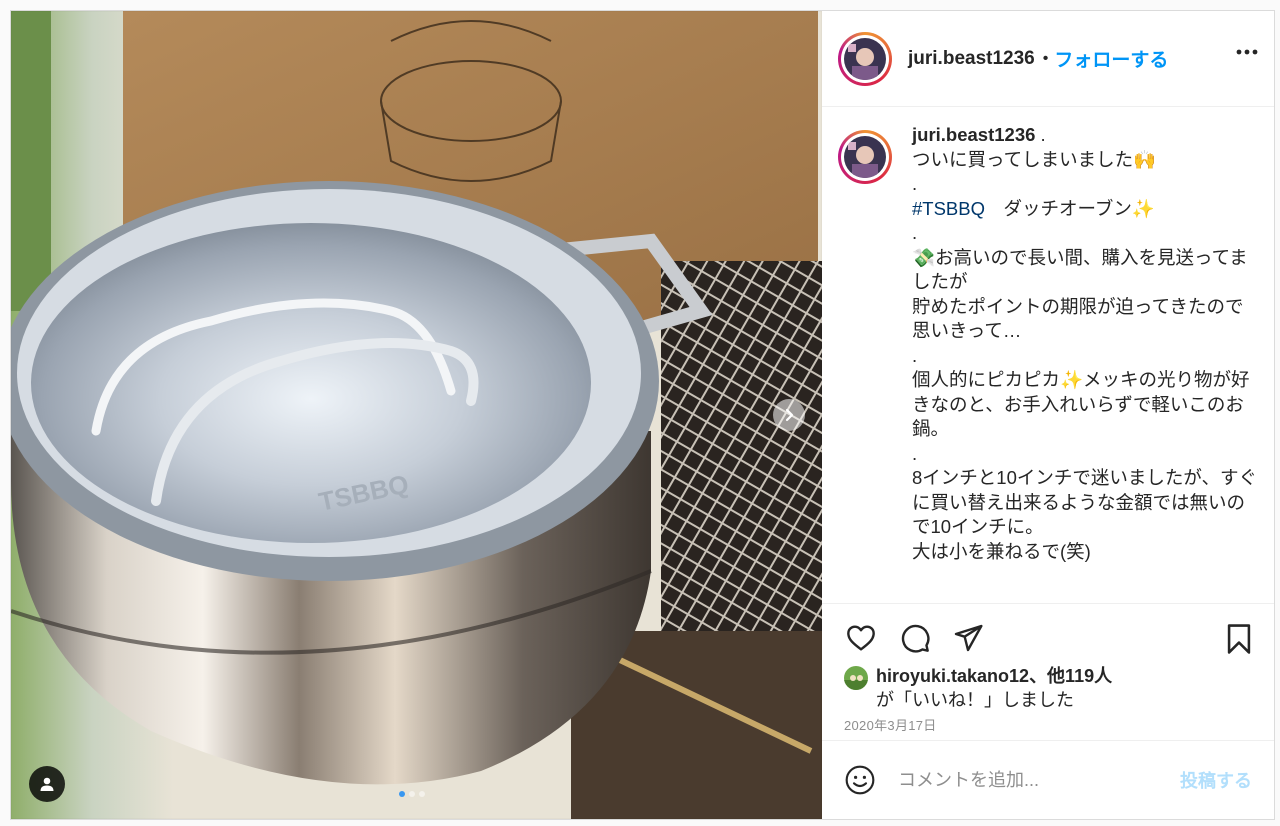  Describe the element at coordinates (1239, 639) in the screenshot. I see `bookmark-icon` at that location.